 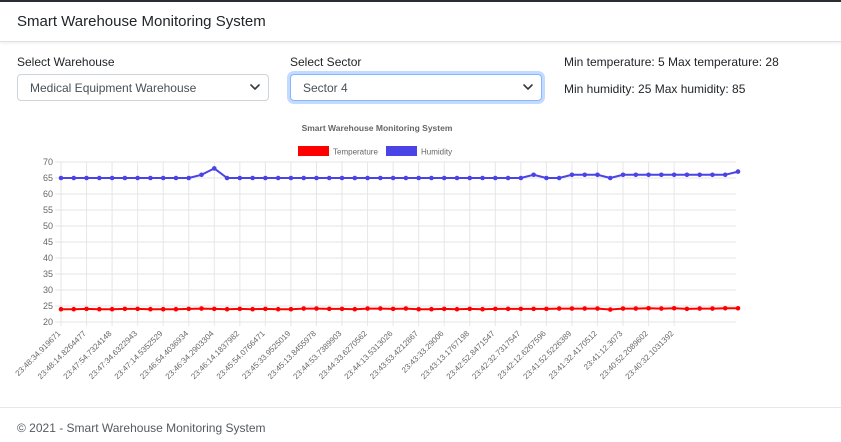 I want to click on legend-swatch-humidity, so click(x=401, y=151).